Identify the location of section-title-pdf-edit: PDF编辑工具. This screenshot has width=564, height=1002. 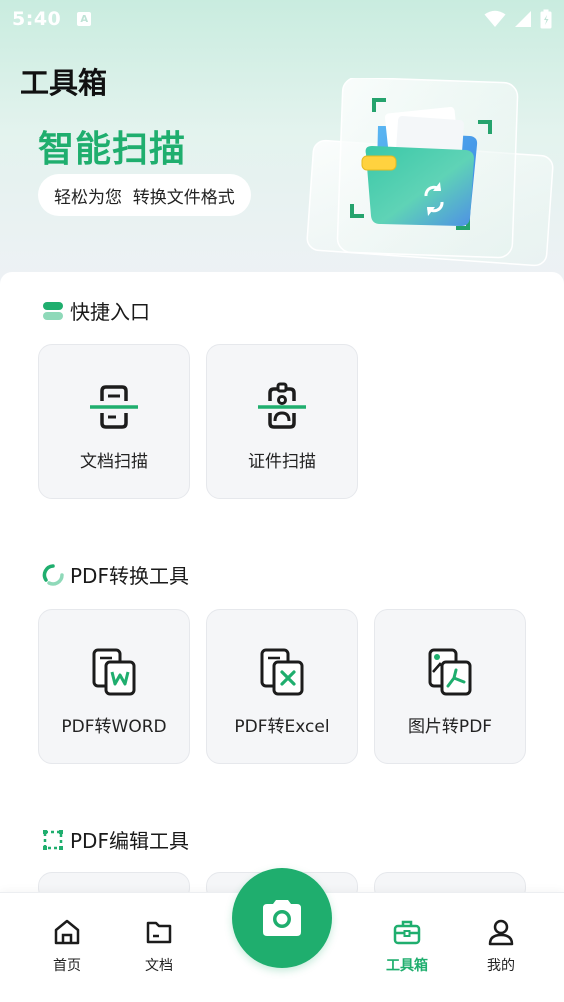
(115, 839).